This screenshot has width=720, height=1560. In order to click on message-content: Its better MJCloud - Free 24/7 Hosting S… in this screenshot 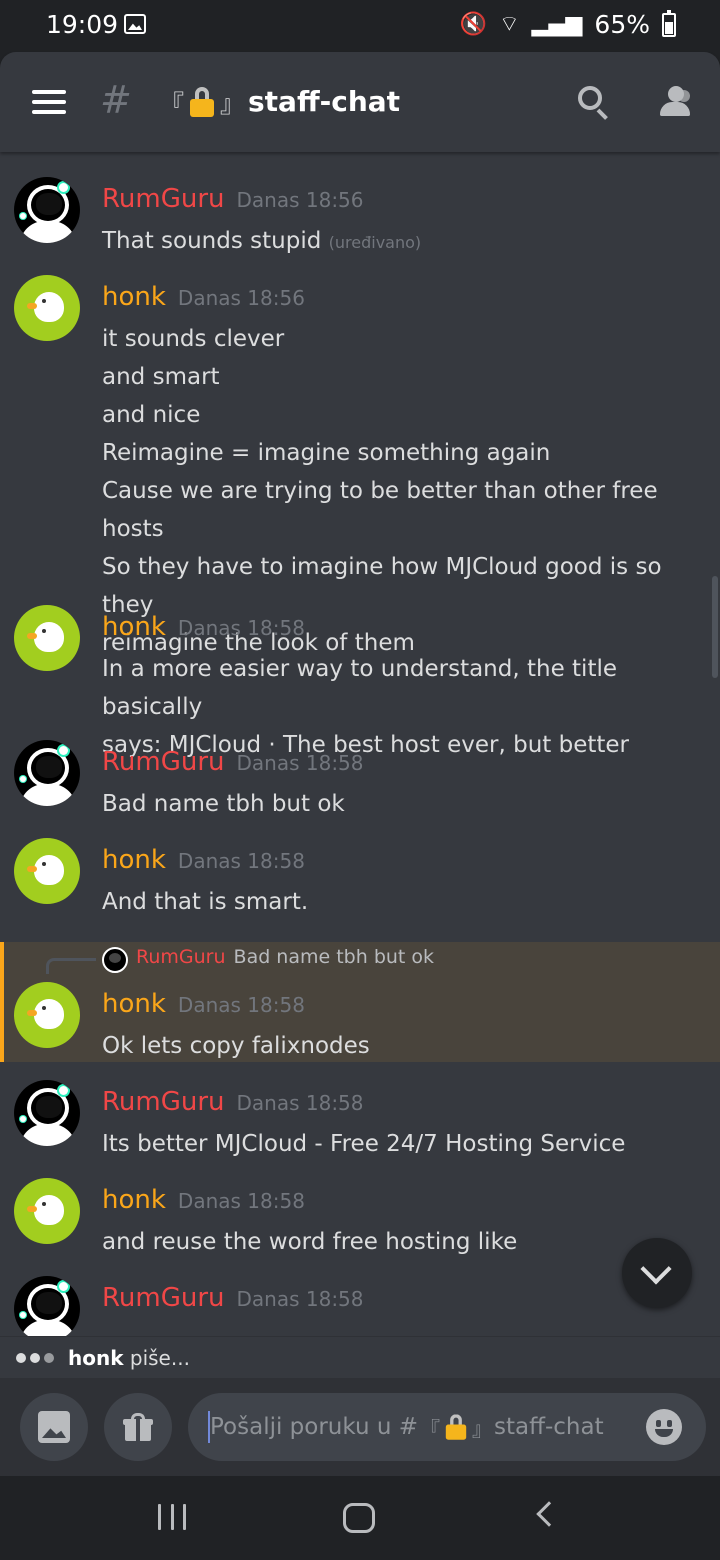, I will do `click(363, 1144)`.